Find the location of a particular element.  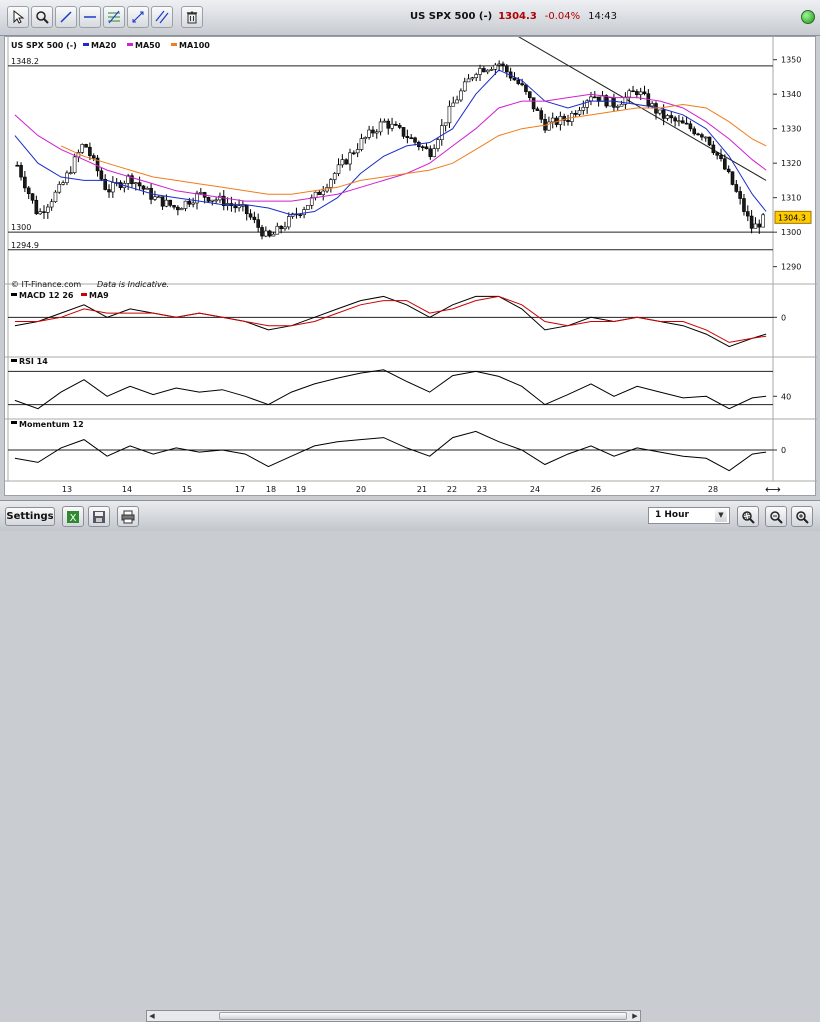

price-tick-label: 1320 is located at coordinates (791, 163).